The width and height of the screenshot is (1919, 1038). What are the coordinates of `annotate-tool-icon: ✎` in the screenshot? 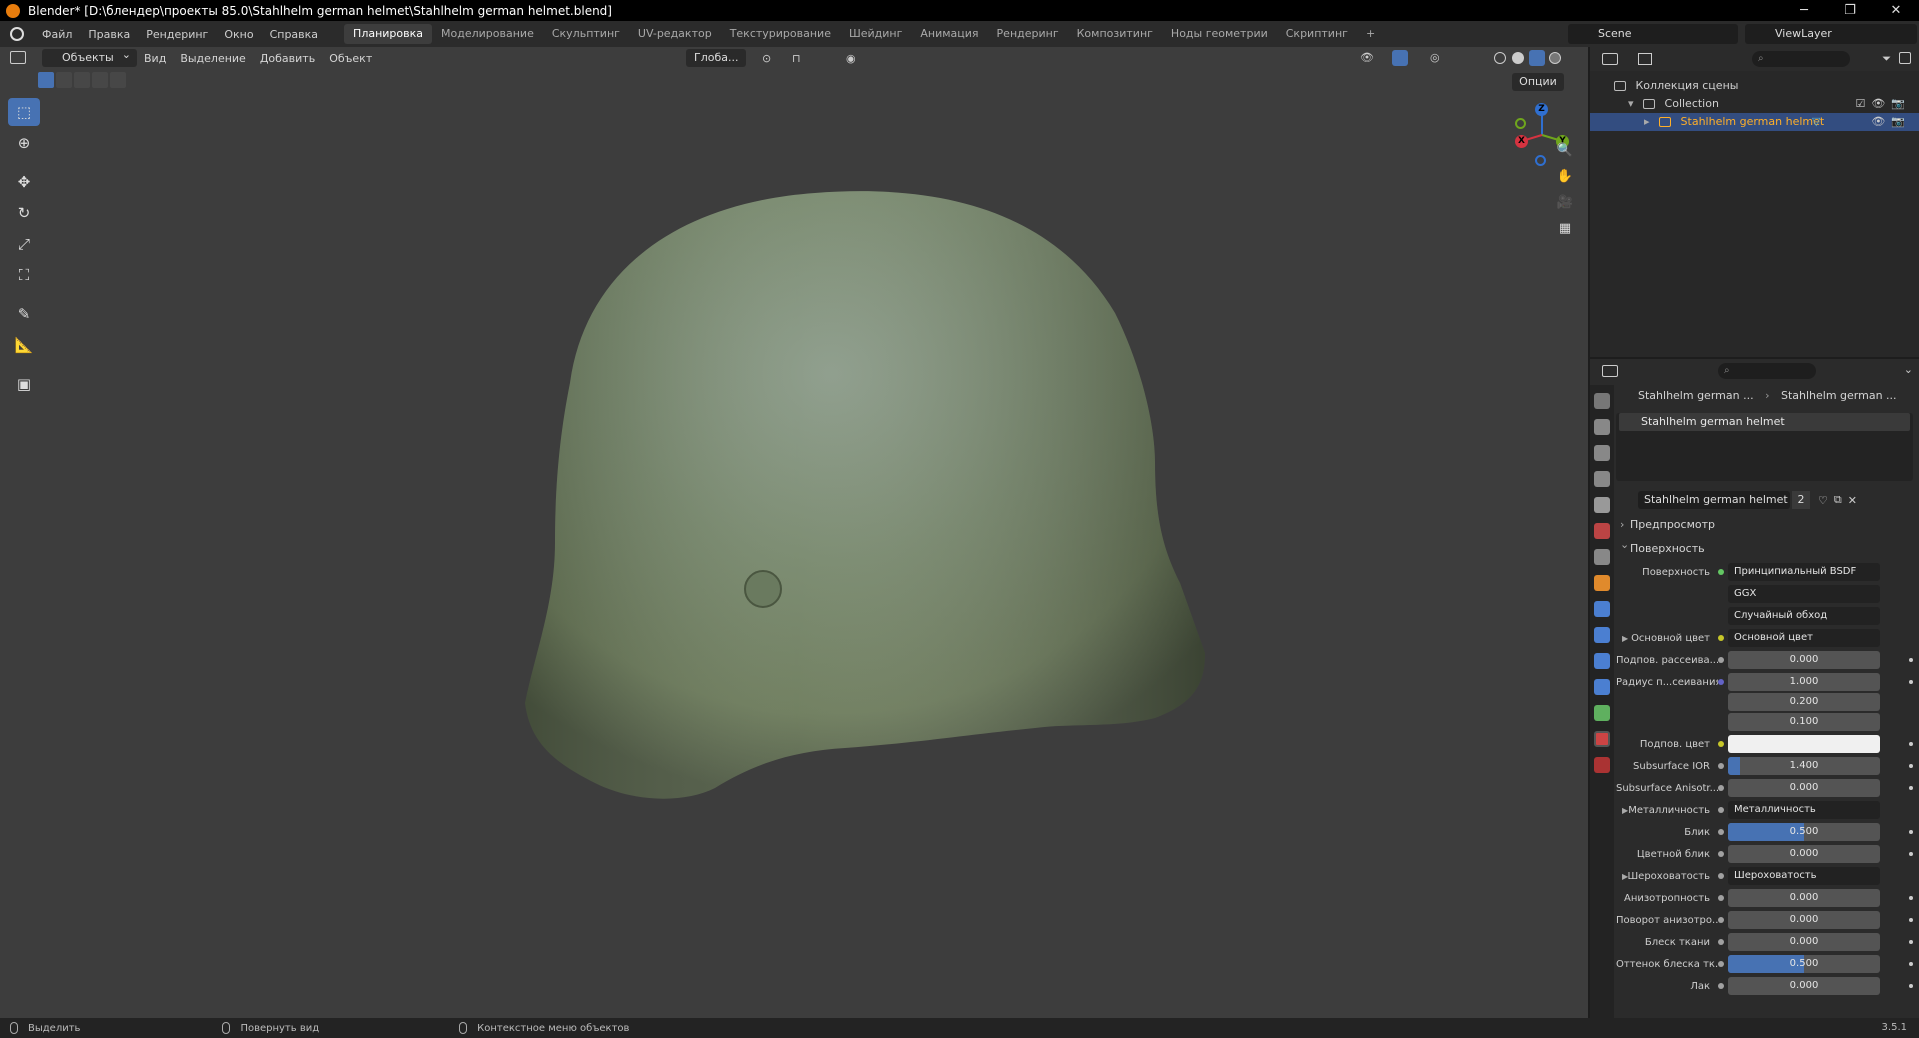 It's located at (24, 314).